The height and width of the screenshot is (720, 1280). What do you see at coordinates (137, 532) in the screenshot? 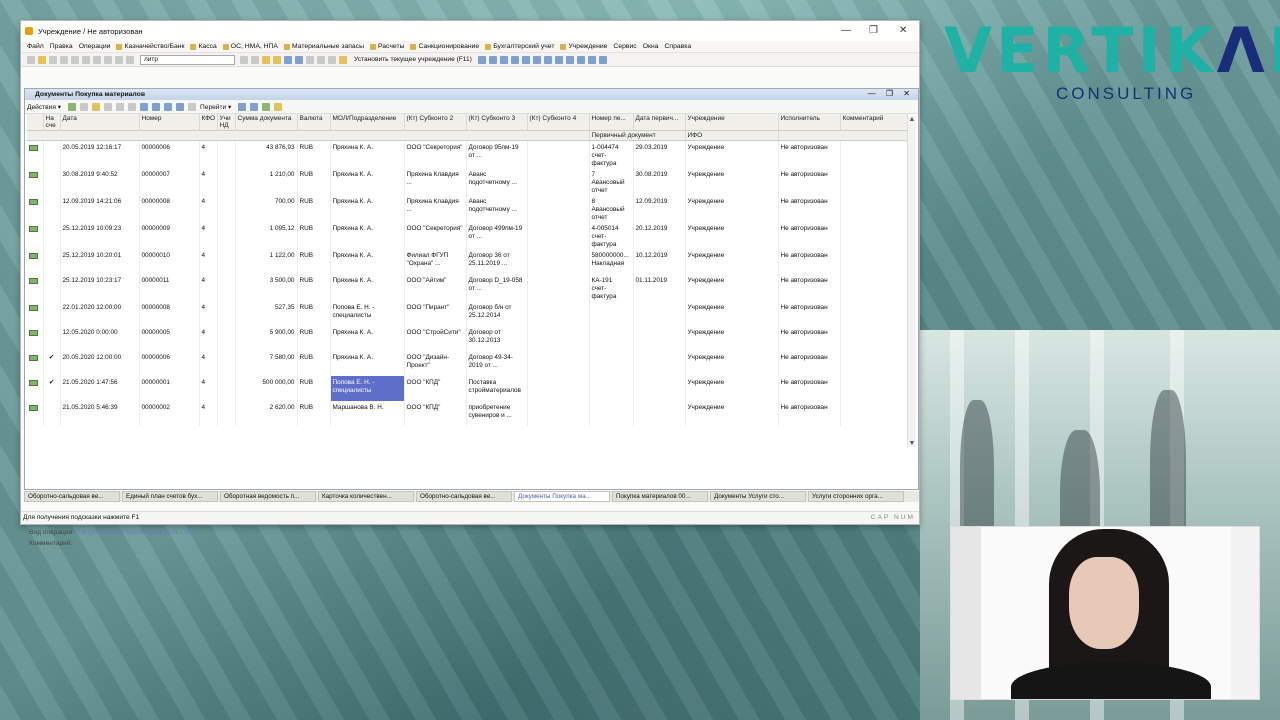
I see `op-type-link: Поступление от поставщика (10Х - 302)` at bounding box center [137, 532].